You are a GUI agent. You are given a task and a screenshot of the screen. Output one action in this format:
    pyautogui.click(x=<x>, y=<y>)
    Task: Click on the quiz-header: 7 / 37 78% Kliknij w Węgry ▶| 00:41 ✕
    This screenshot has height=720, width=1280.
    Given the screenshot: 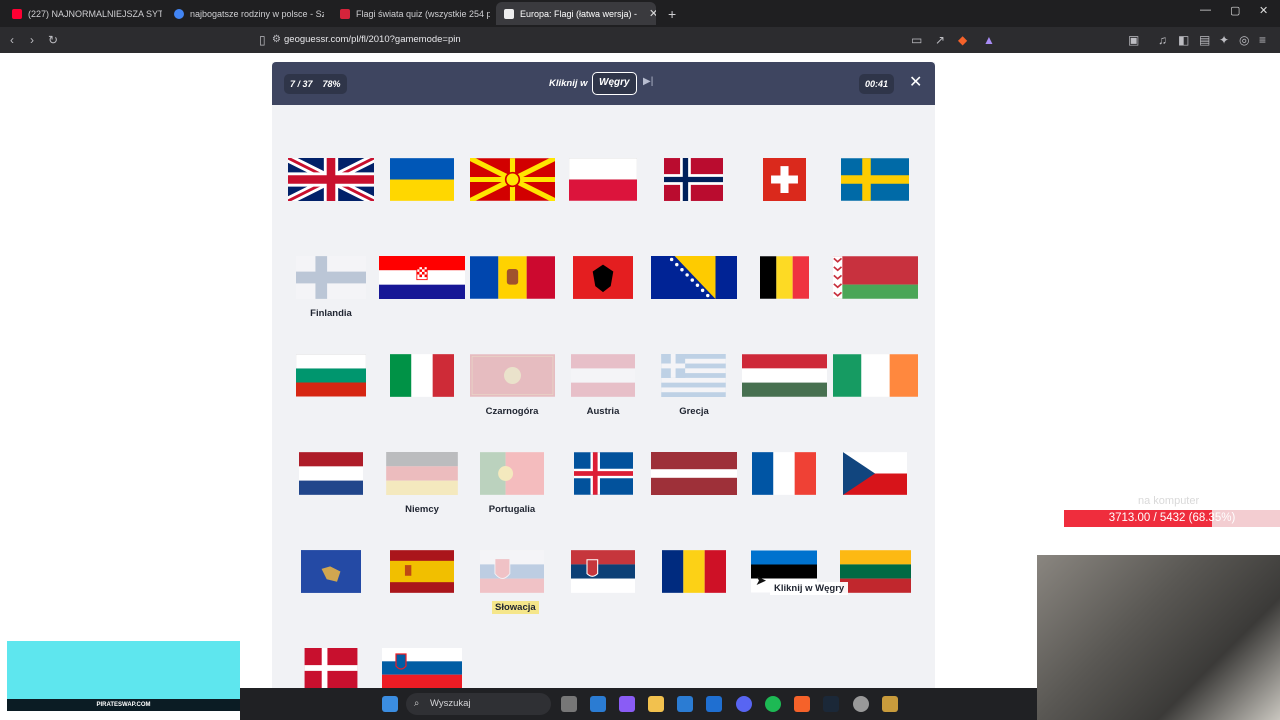 What is the action you would take?
    pyautogui.click(x=603, y=83)
    